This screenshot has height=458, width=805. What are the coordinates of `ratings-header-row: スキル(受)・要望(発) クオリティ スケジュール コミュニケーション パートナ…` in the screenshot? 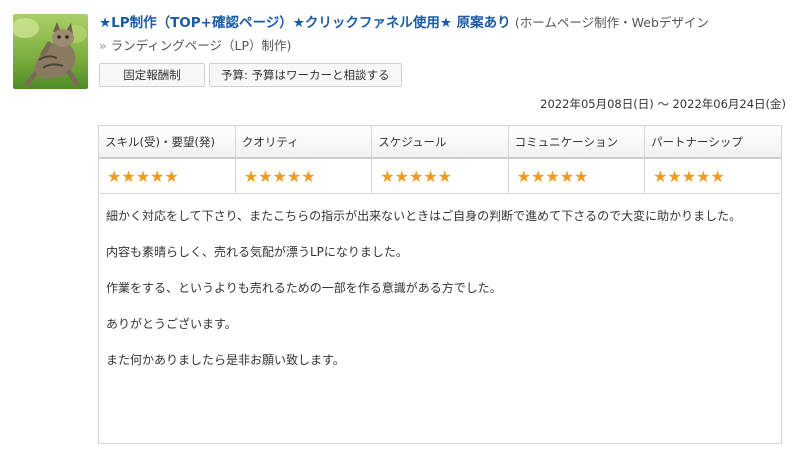 It's located at (440, 142).